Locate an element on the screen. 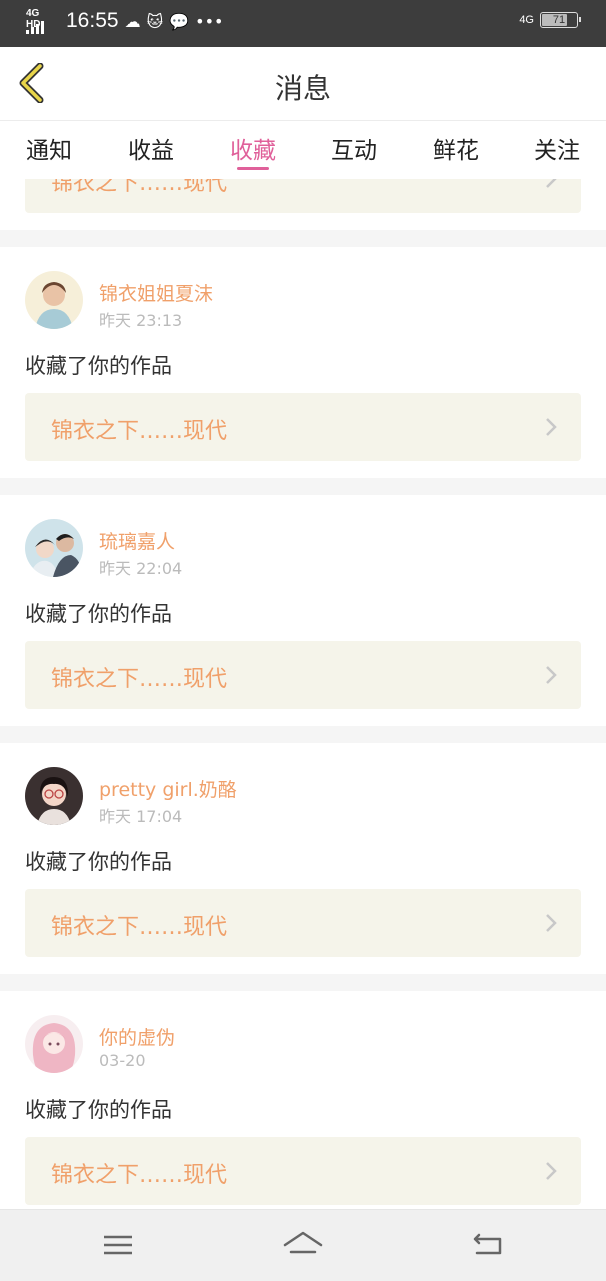  network-4g-label: 4G is located at coordinates (526, 19).